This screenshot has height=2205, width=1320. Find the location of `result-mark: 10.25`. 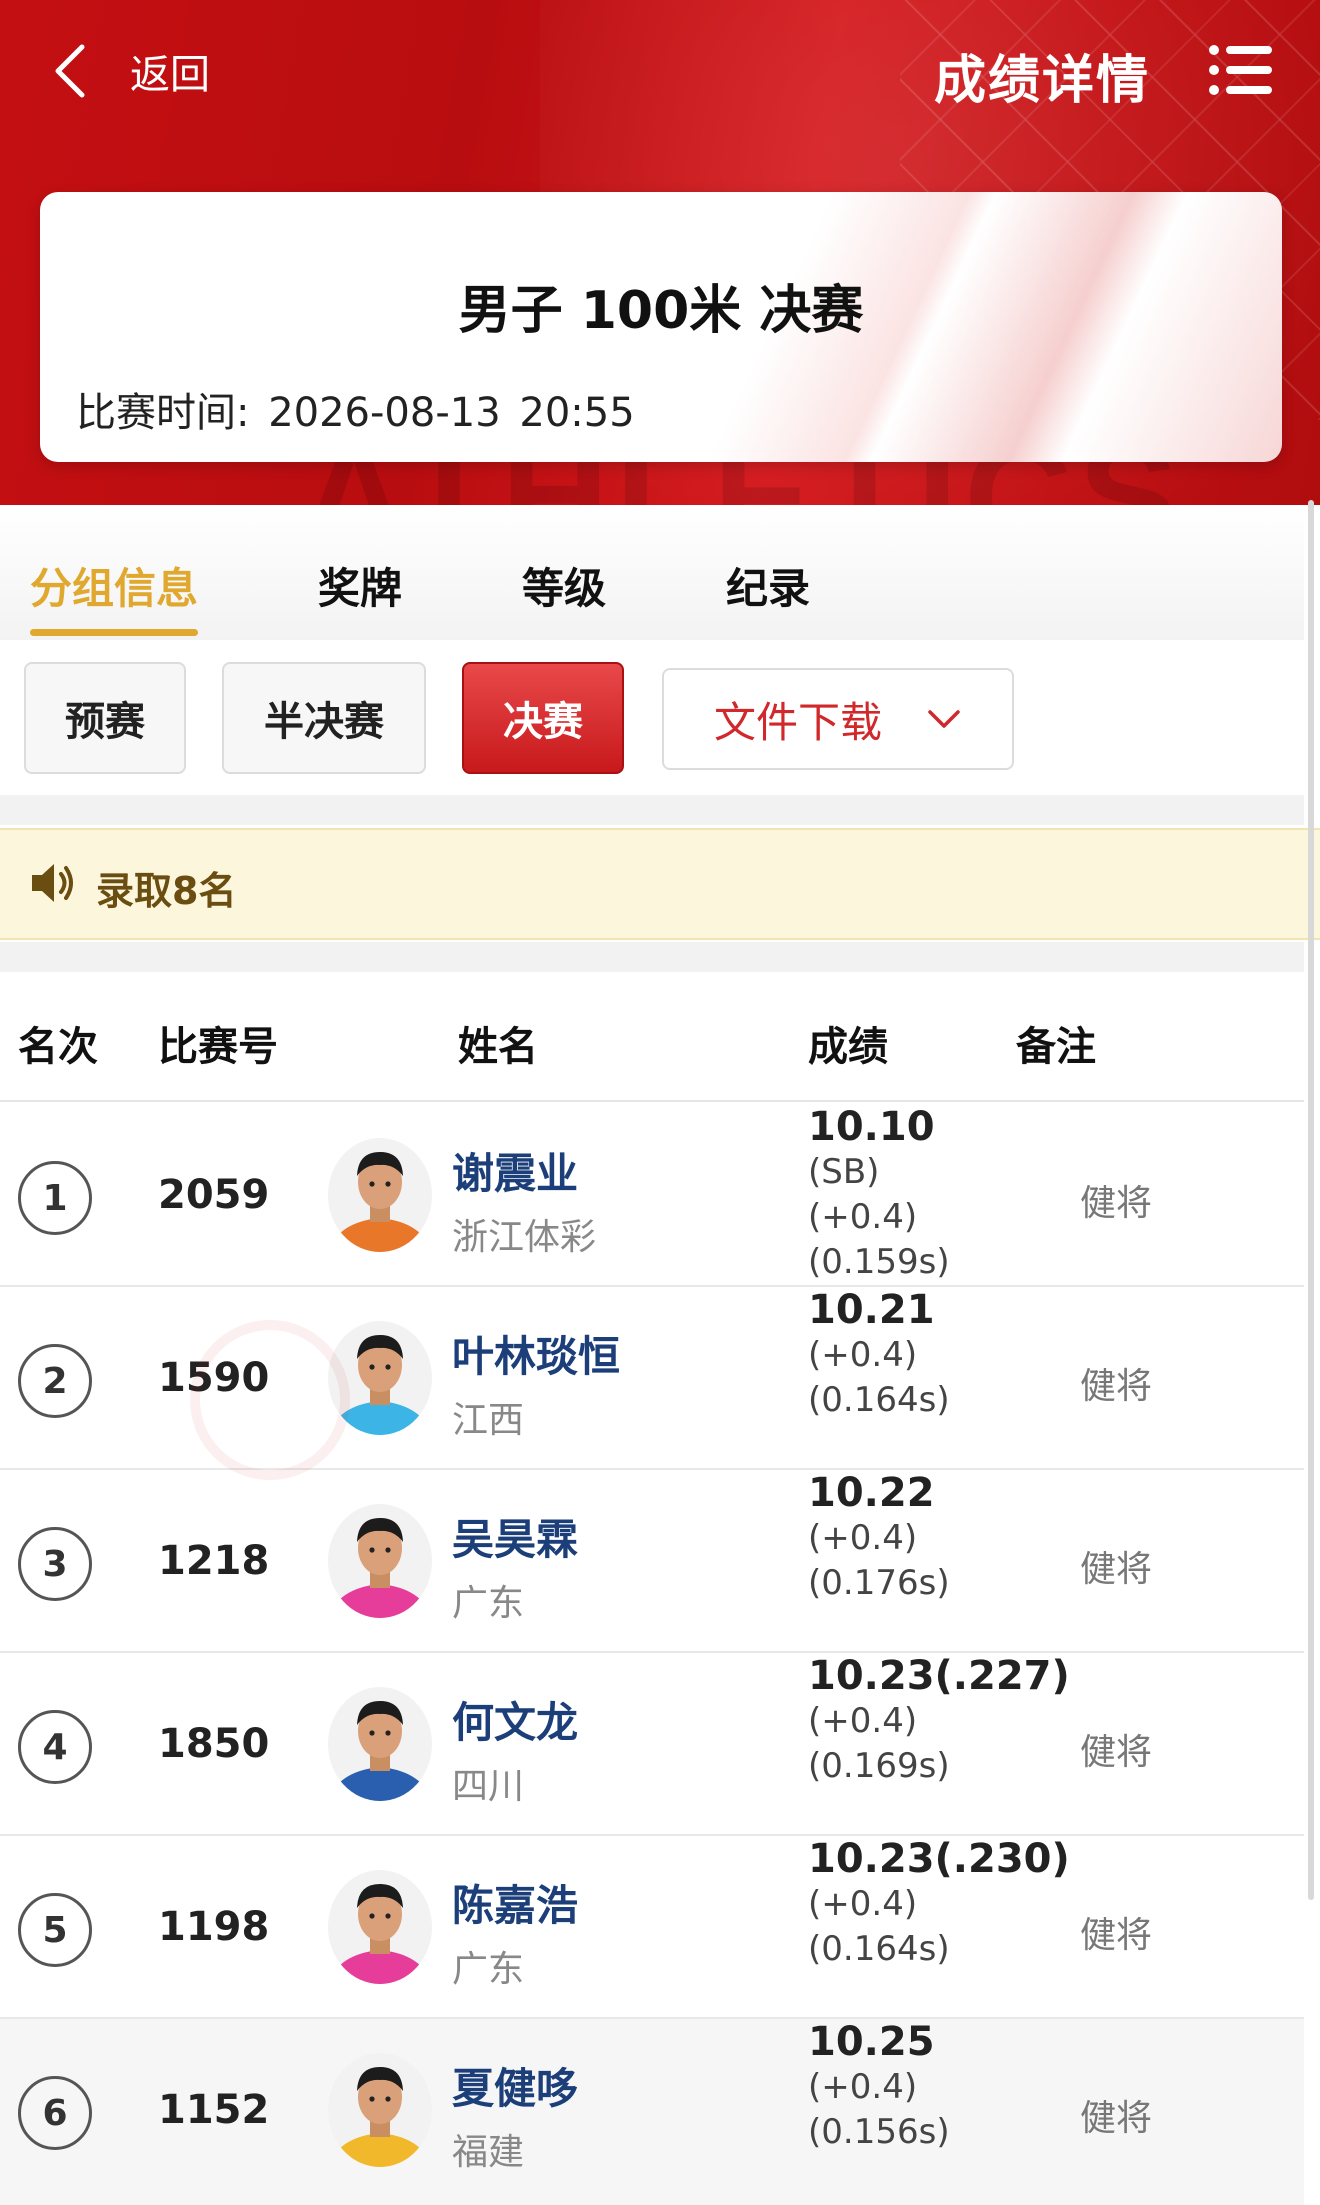

result-mark: 10.25 is located at coordinates (871, 2042).